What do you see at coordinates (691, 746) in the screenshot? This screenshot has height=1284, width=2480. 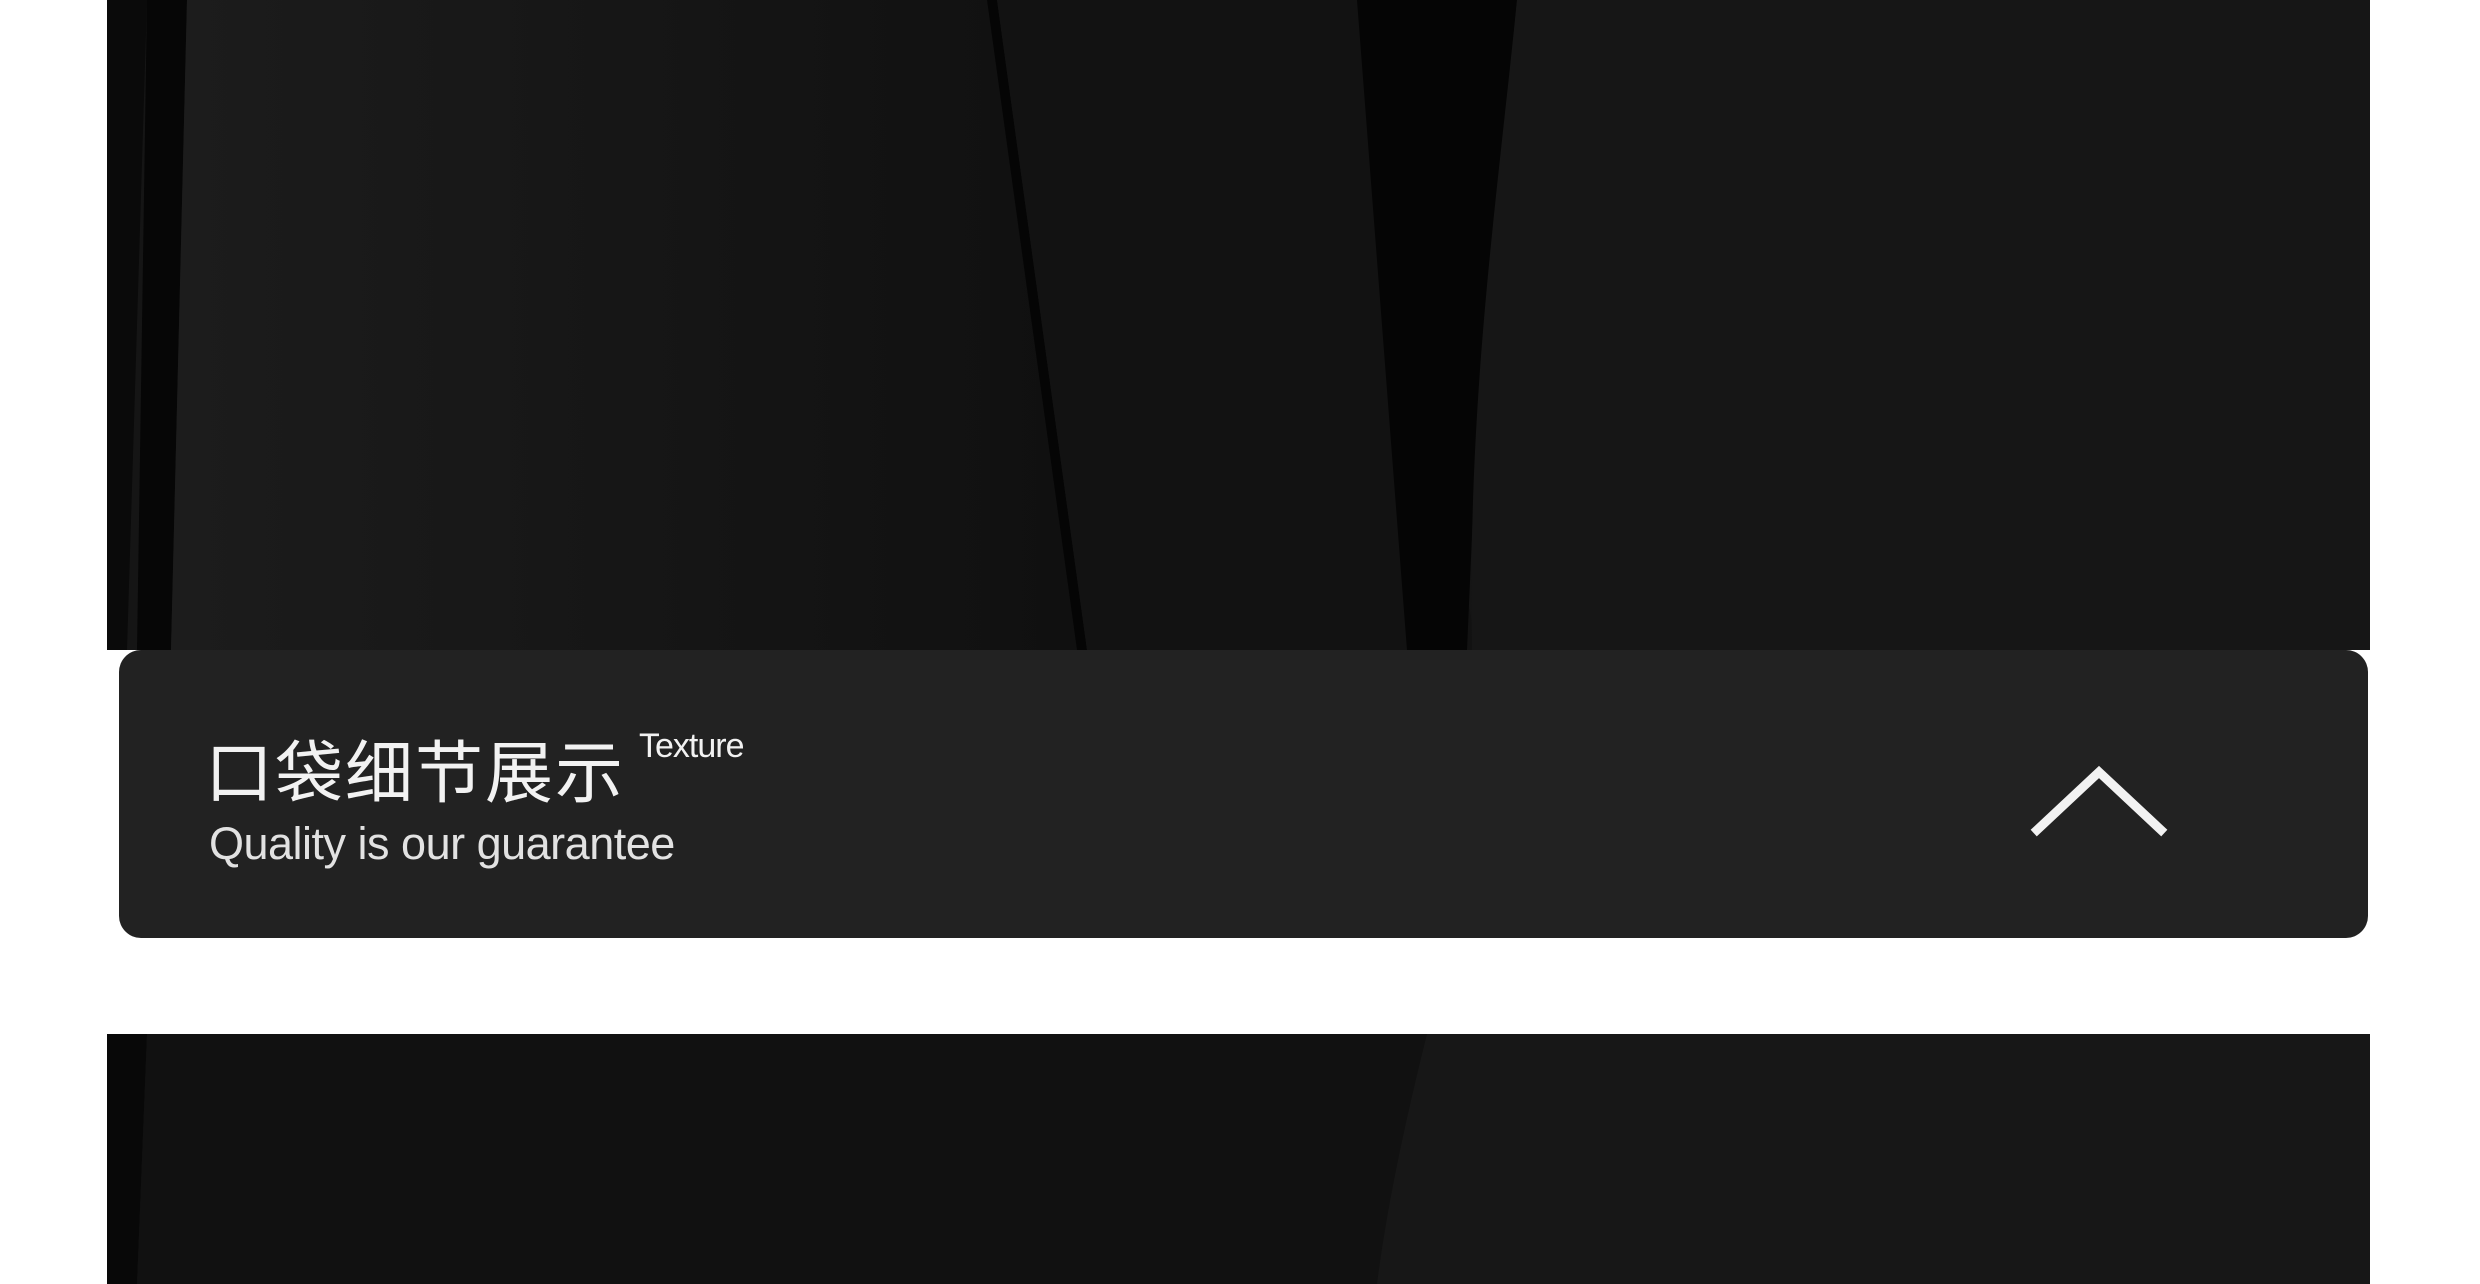 I see `section-title-superscript: Texture` at bounding box center [691, 746].